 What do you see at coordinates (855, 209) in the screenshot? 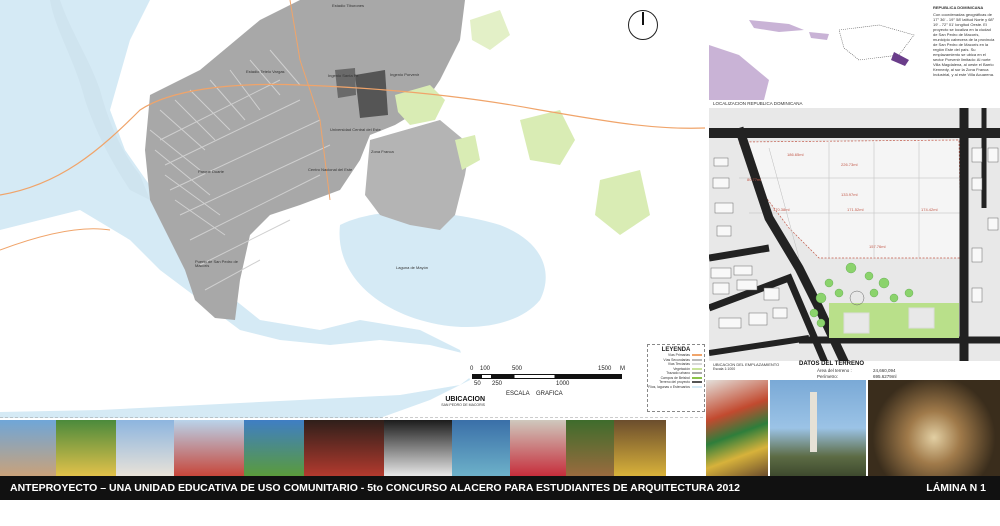
I see `dimension-label: 171.52ml` at bounding box center [855, 209].